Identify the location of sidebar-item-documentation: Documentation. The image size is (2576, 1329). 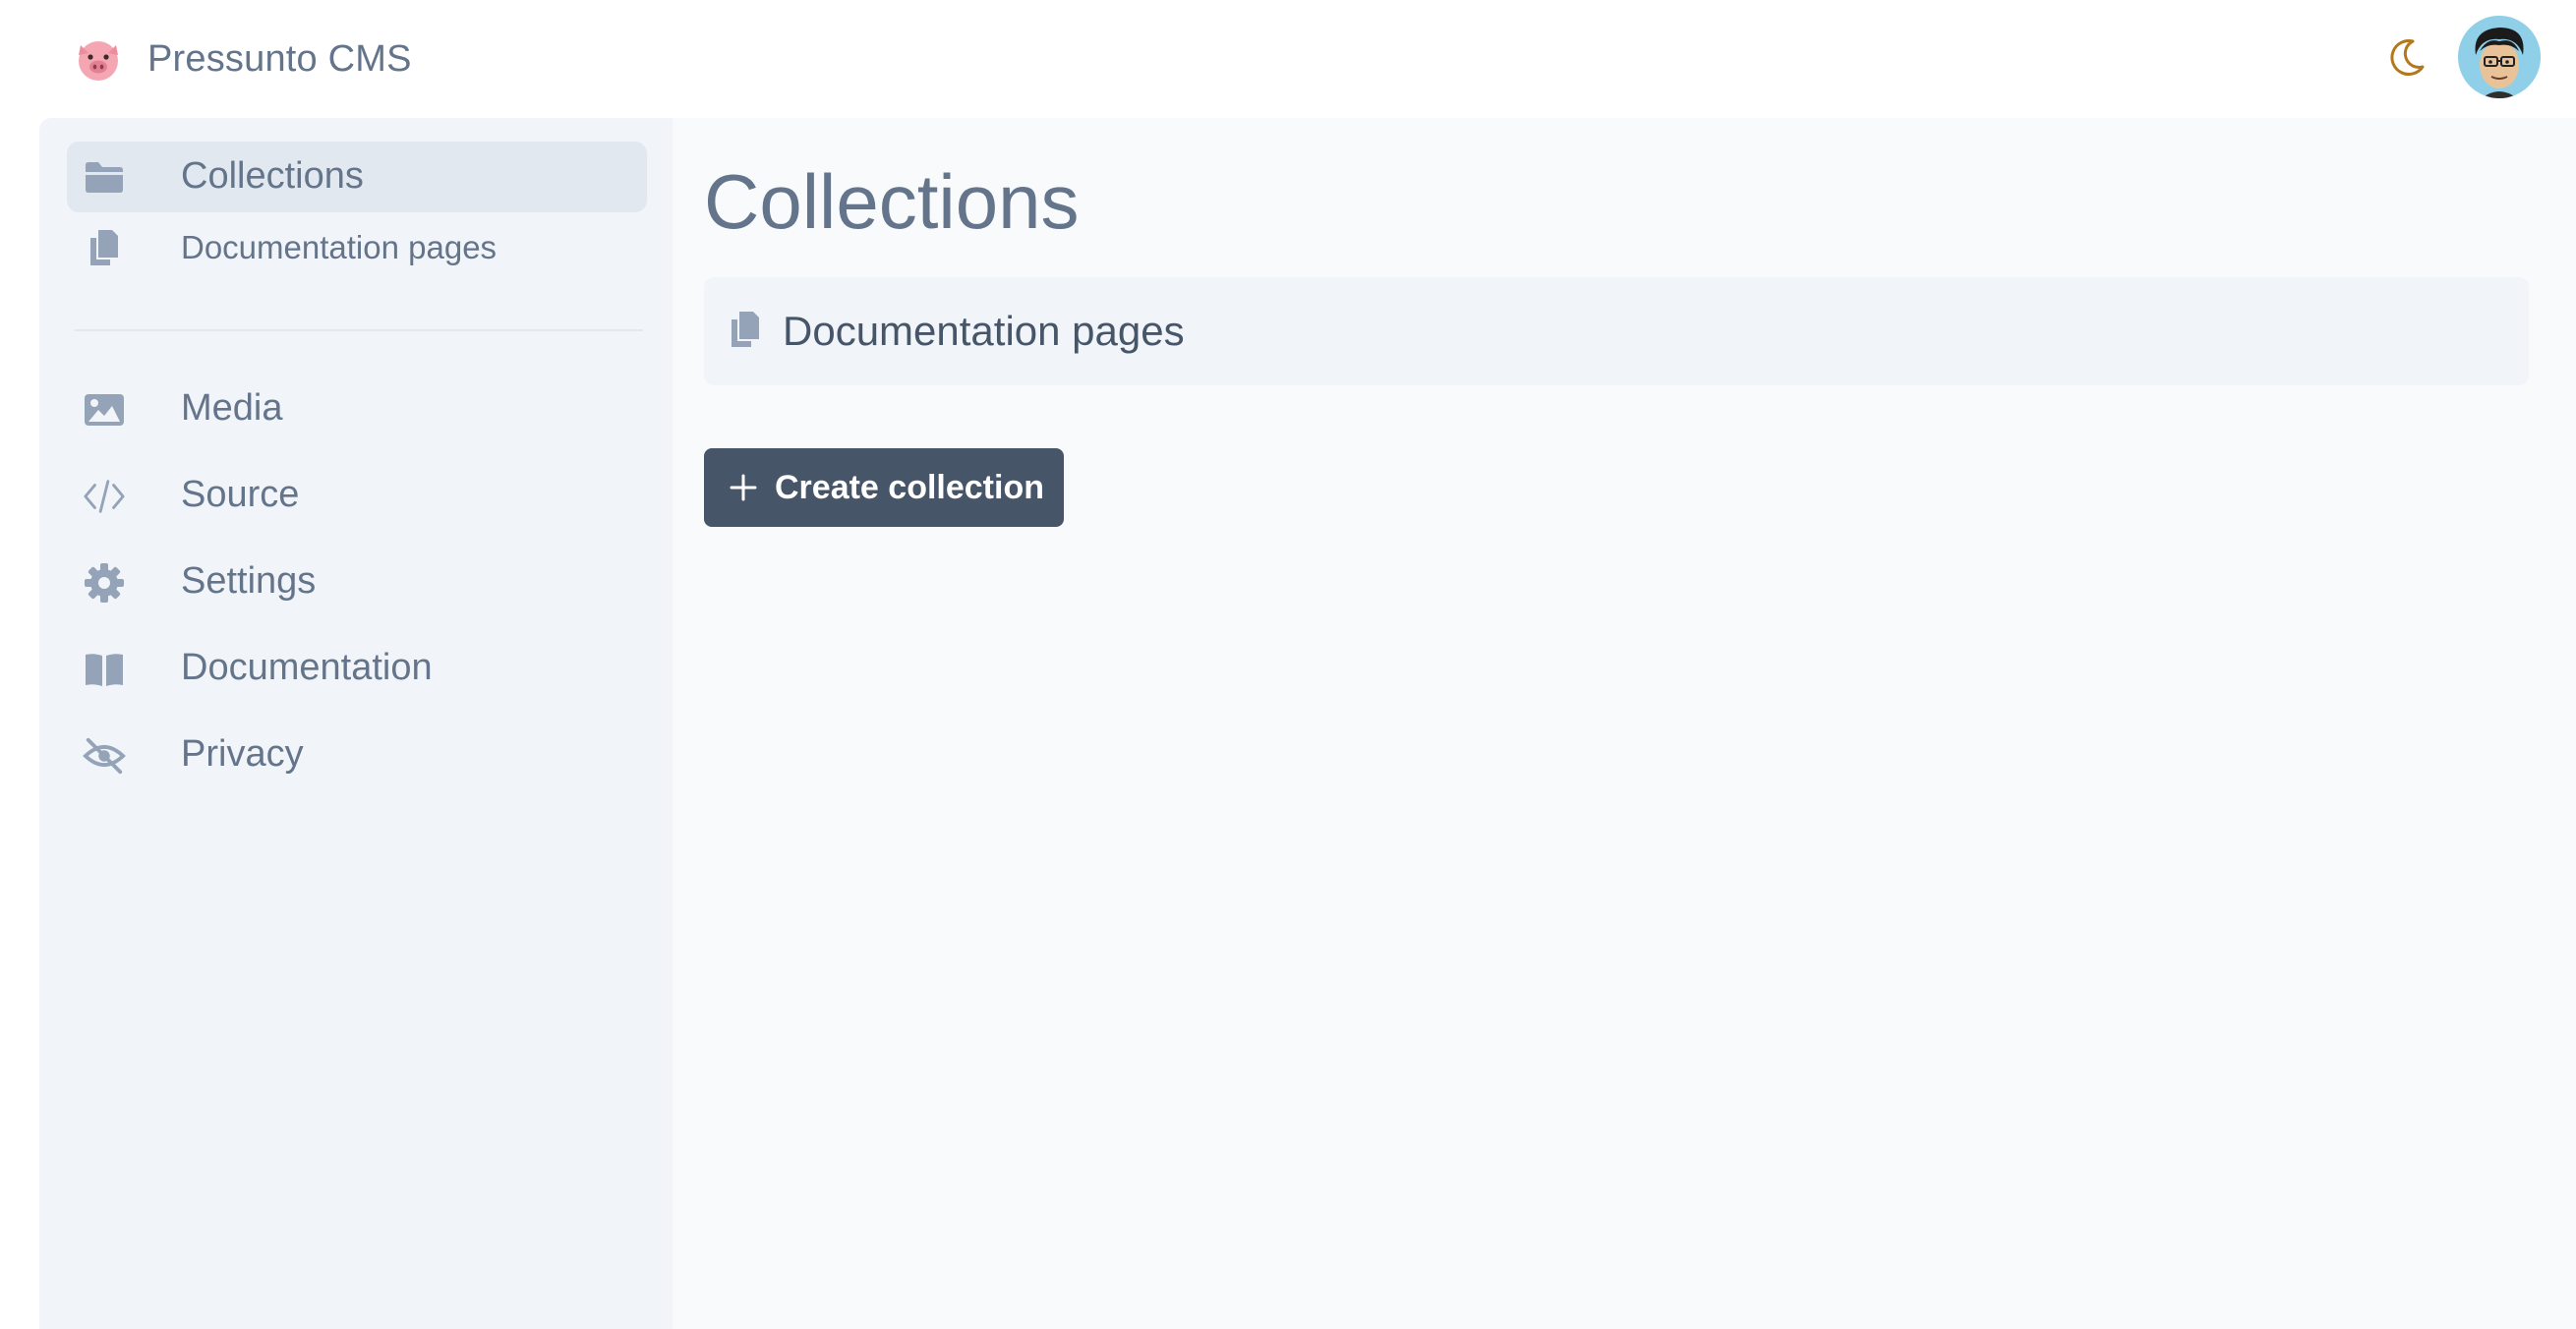
(357, 669).